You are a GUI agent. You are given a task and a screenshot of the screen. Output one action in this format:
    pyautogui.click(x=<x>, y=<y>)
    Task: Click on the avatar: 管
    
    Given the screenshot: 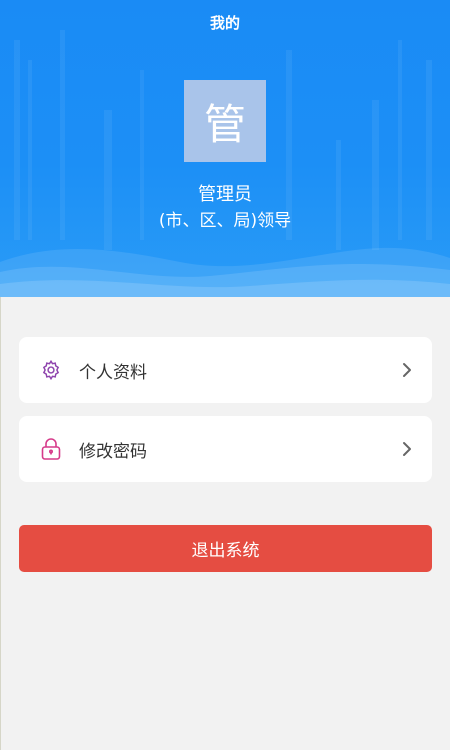 What is the action you would take?
    pyautogui.click(x=225, y=121)
    